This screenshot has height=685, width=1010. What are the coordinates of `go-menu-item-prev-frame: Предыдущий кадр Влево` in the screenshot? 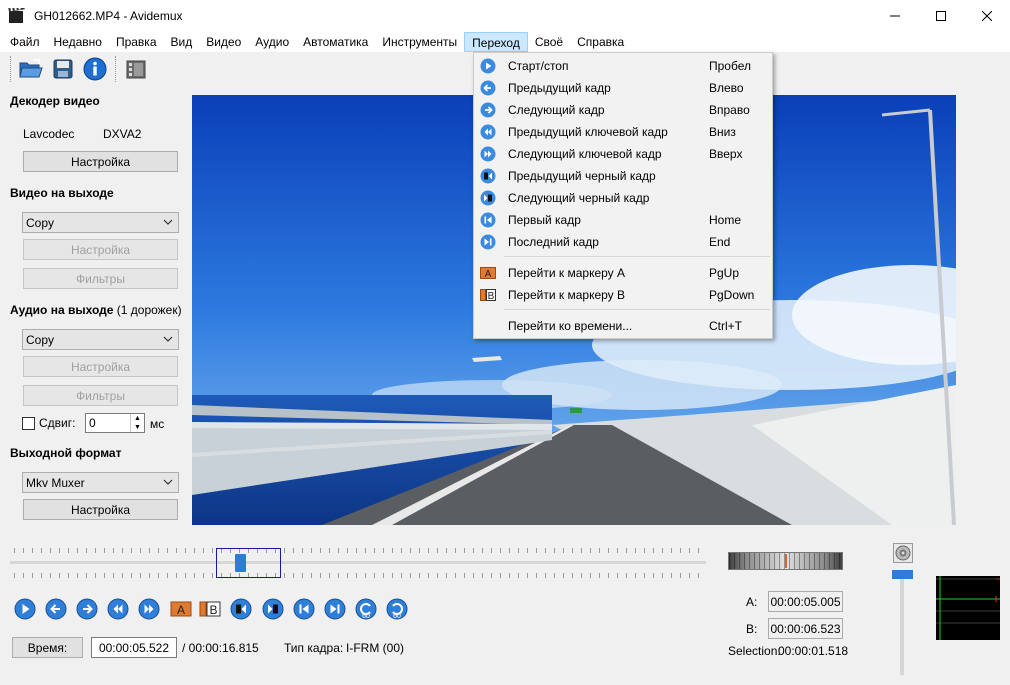 It's located at (623, 88).